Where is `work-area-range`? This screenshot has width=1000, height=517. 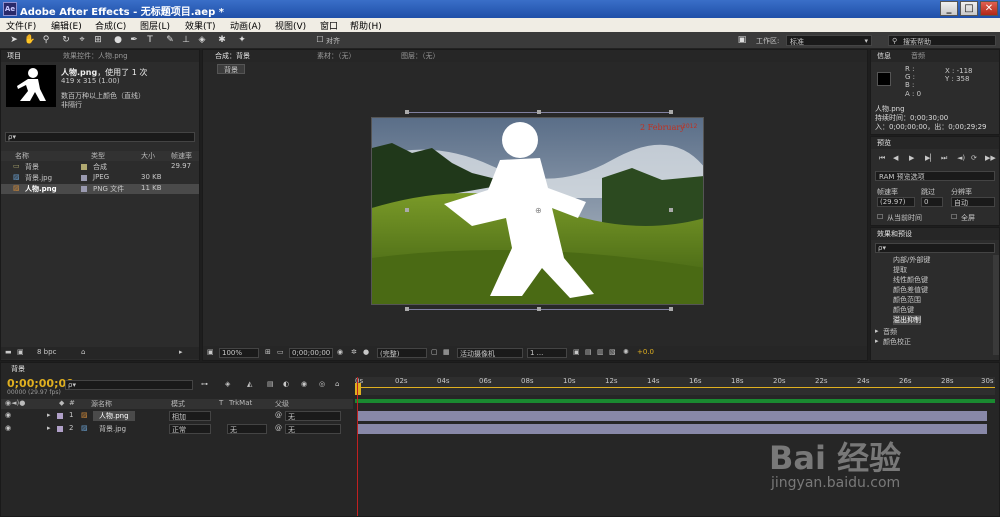 work-area-range is located at coordinates (675, 401).